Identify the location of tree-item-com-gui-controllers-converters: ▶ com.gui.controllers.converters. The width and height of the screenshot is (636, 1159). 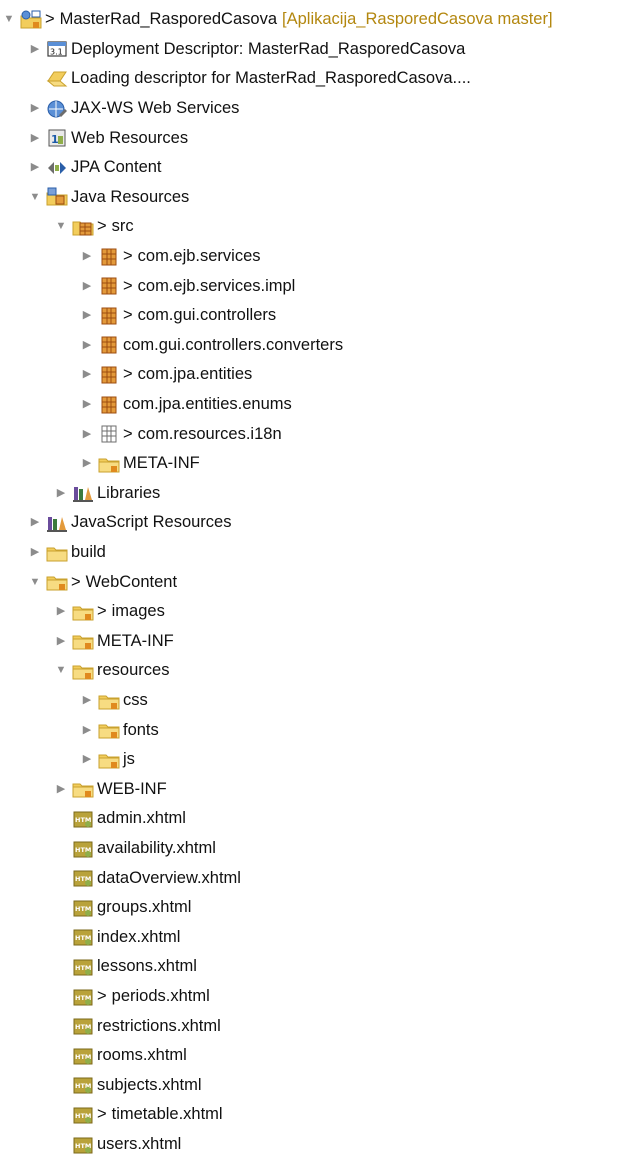
(318, 346).